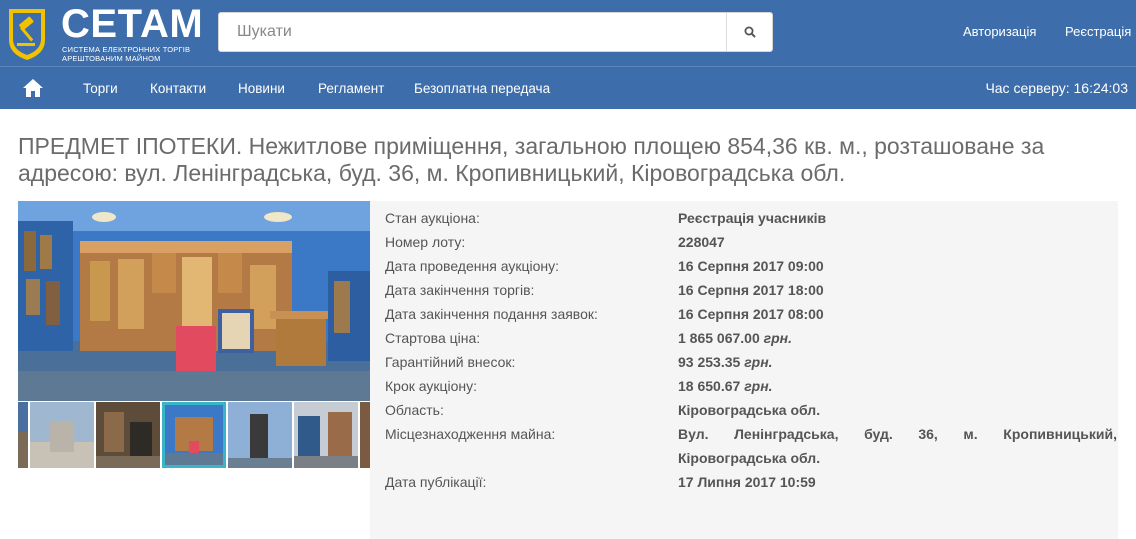 The height and width of the screenshot is (539, 1136). What do you see at coordinates (414, 410) in the screenshot?
I see `detail-label: Область:` at bounding box center [414, 410].